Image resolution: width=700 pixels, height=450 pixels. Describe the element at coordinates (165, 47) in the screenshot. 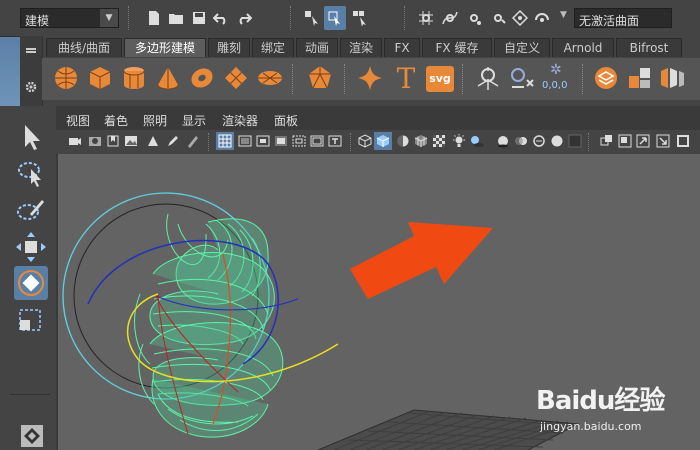

I see `tab-poly-modeling: 多边形建模` at that location.